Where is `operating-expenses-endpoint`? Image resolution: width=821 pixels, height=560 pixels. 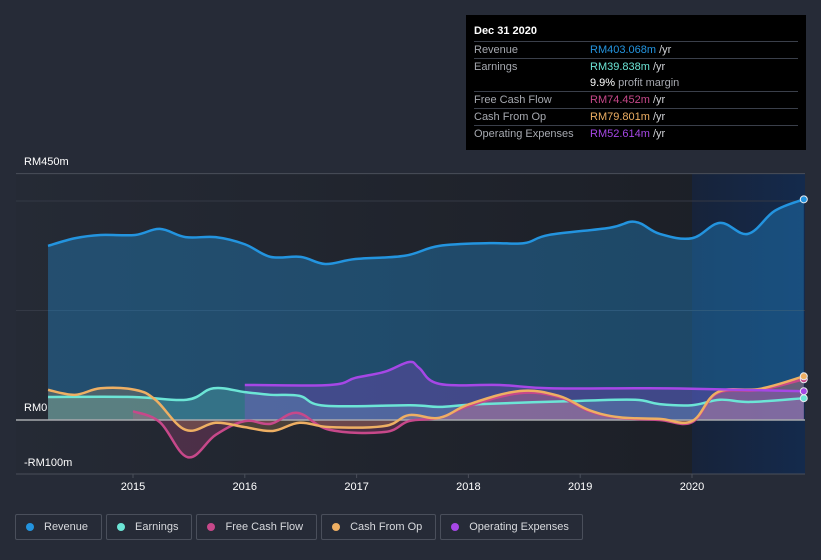
operating-expenses-endpoint is located at coordinates (803, 391).